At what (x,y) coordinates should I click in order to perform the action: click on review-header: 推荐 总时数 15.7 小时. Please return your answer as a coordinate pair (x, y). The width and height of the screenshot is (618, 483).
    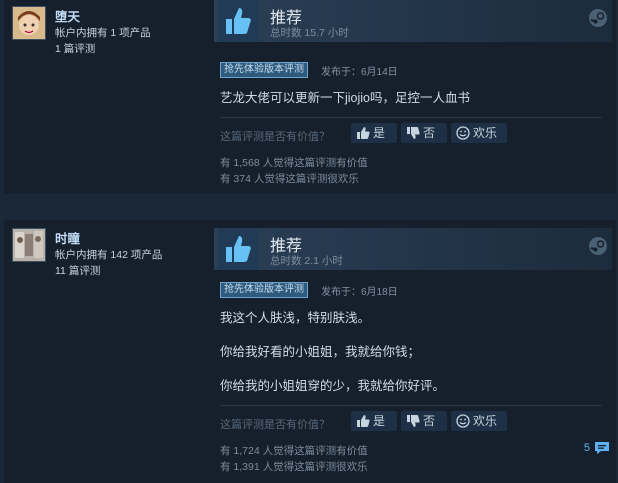
    Looking at the image, I should click on (413, 21).